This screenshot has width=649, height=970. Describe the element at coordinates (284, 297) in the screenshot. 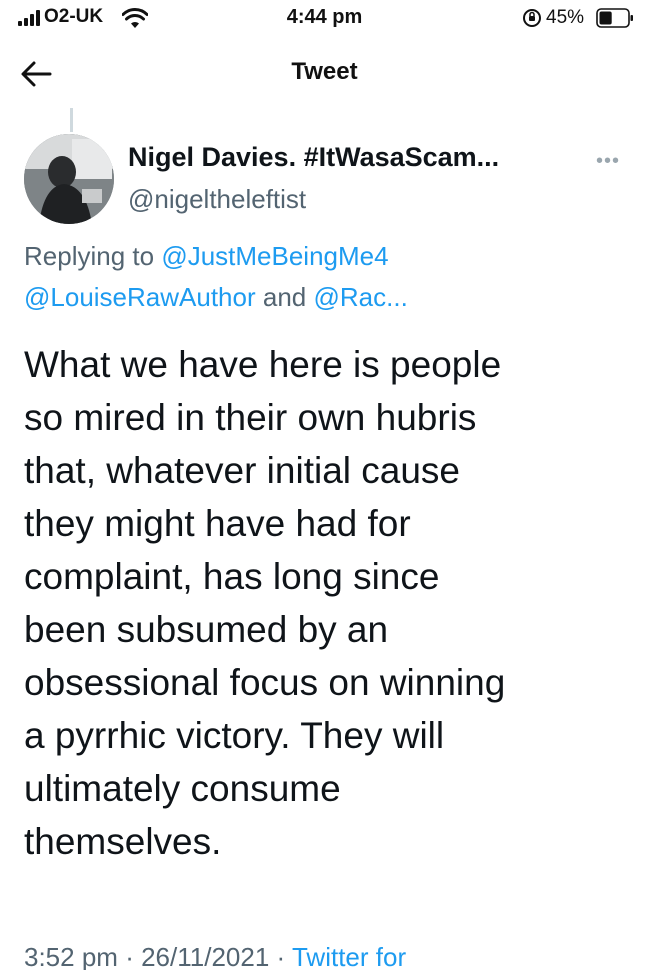

I see `reply-and-text: and` at that location.